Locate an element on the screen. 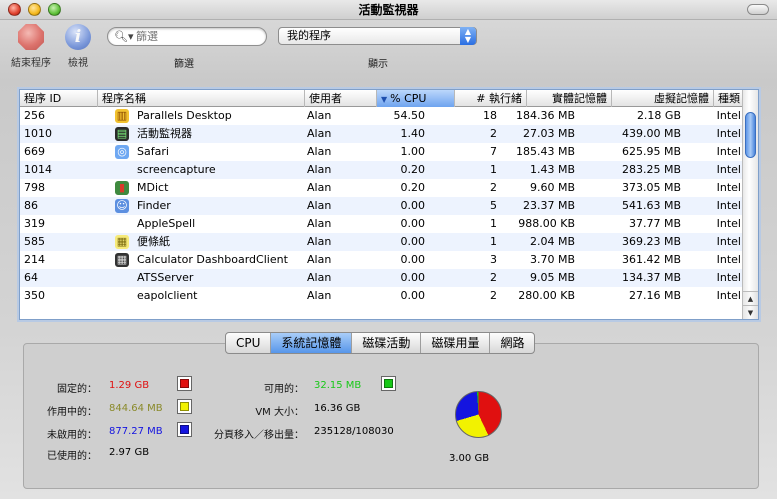 The height and width of the screenshot is (499, 777). pid-cell: 319 is located at coordinates (34, 223).